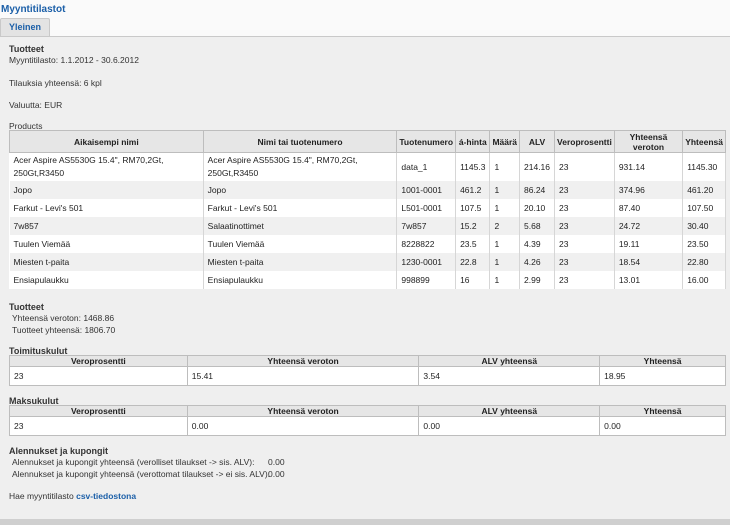 This screenshot has width=730, height=525. Describe the element at coordinates (704, 189) in the screenshot. I see `cell-total: 461.20` at that location.